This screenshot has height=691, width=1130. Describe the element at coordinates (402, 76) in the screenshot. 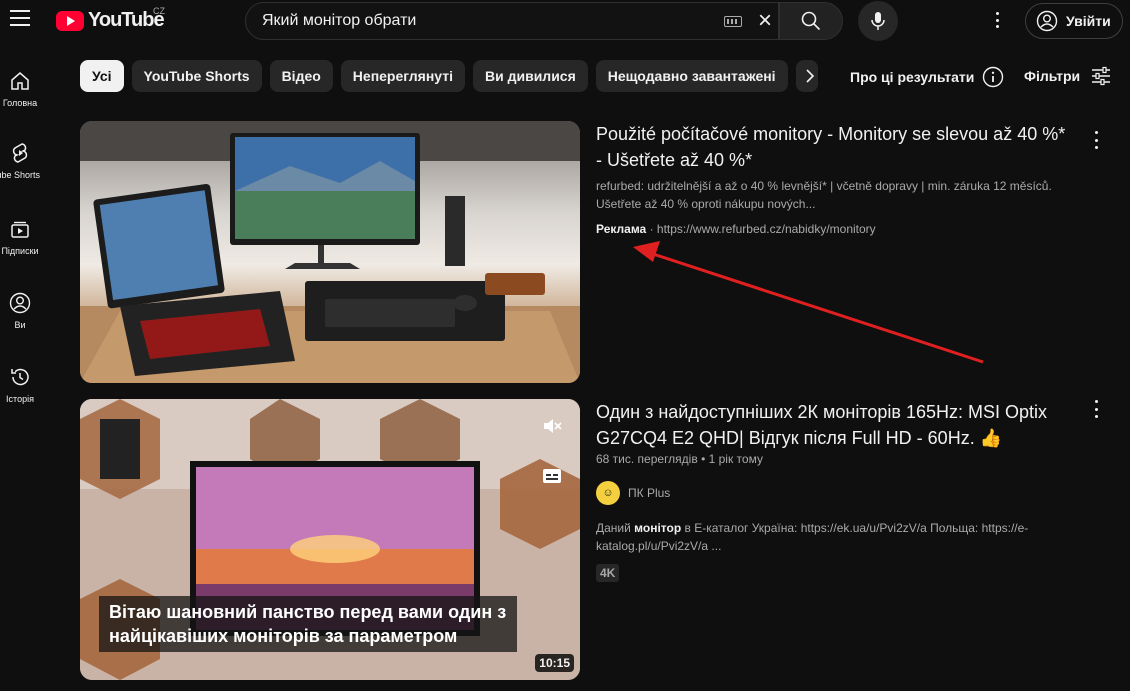

I see `chip-unwatched: Непереглянуті` at that location.